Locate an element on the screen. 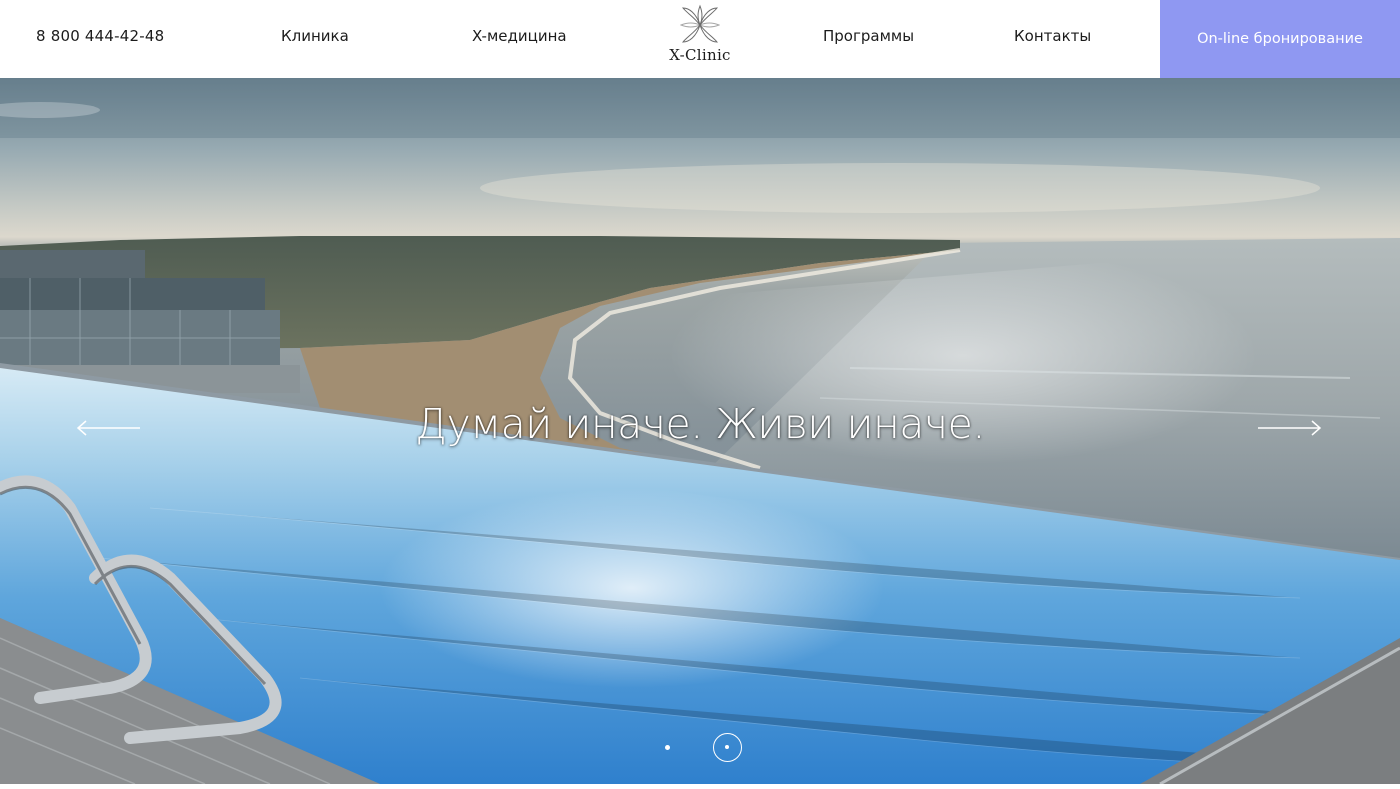  slider-pagination is located at coordinates (700, 747).